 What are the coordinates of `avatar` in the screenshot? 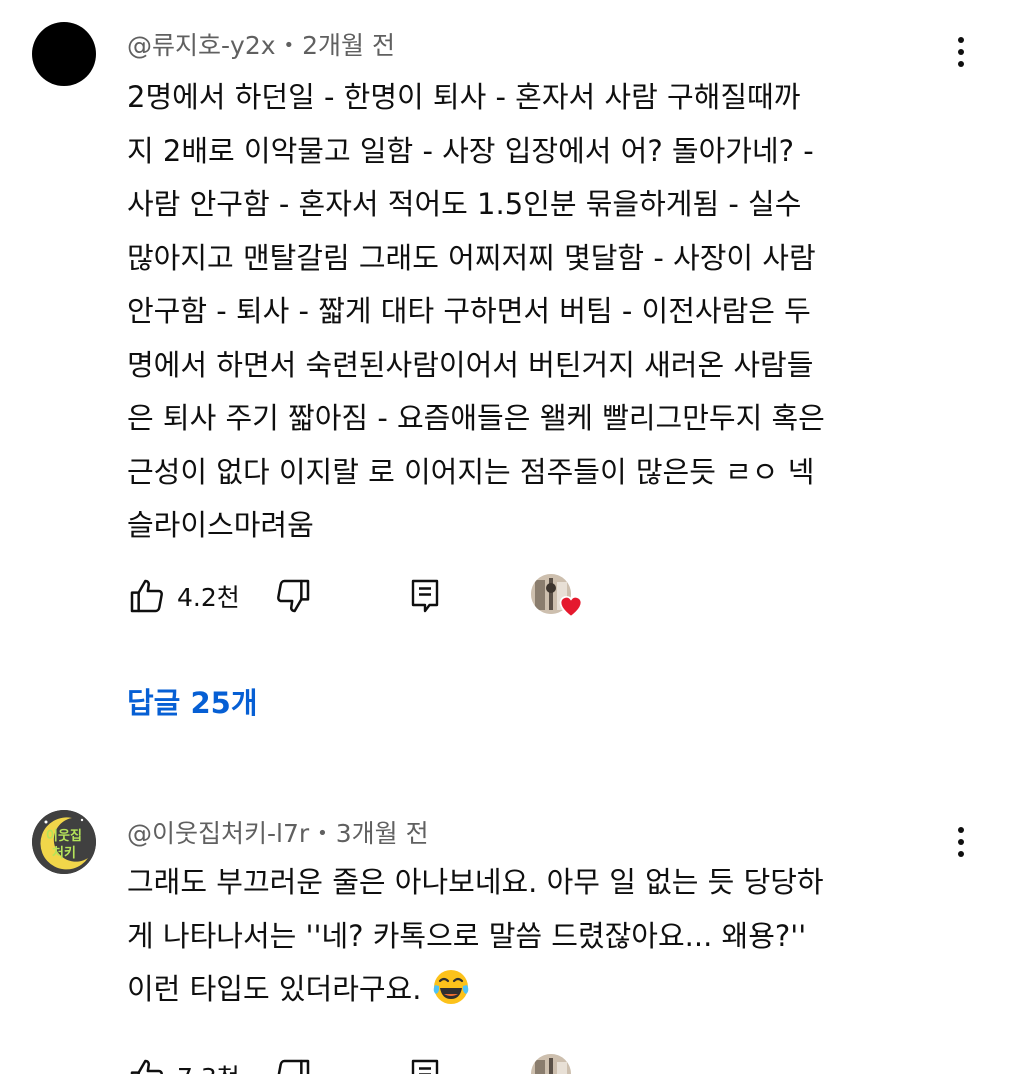 It's located at (64, 54).